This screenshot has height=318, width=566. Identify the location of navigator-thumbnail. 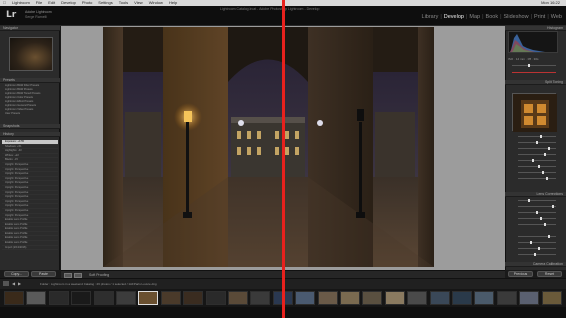
(31, 54).